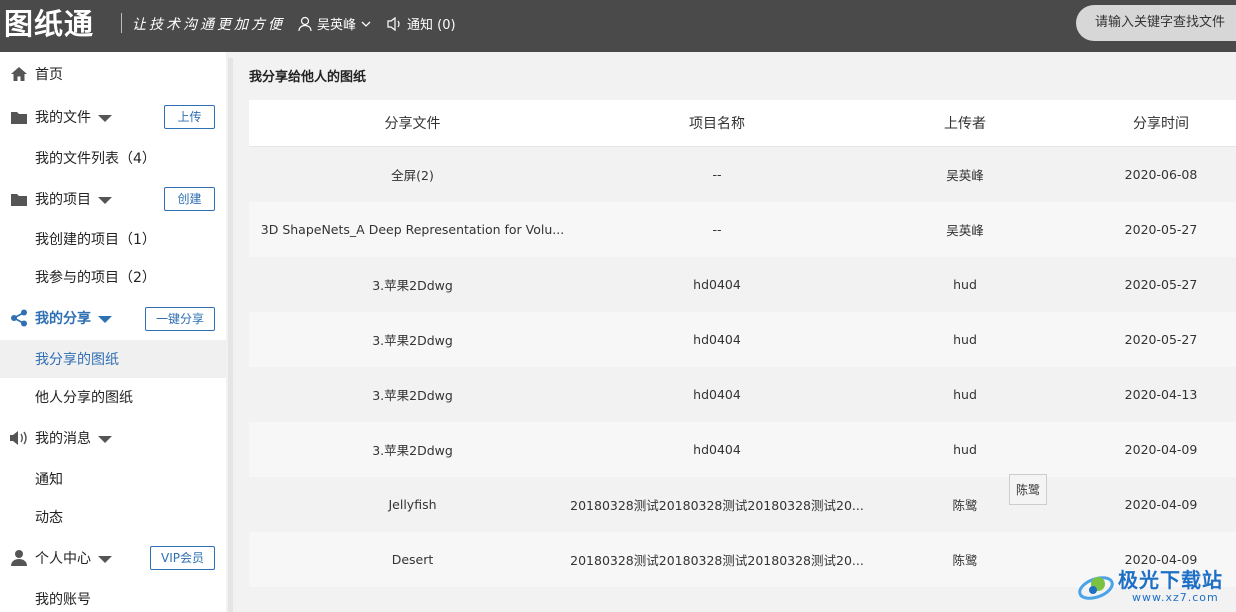  Describe the element at coordinates (113, 239) in the screenshot. I see `sidebar-item-created-projects: 我创建的项目（1）` at that location.